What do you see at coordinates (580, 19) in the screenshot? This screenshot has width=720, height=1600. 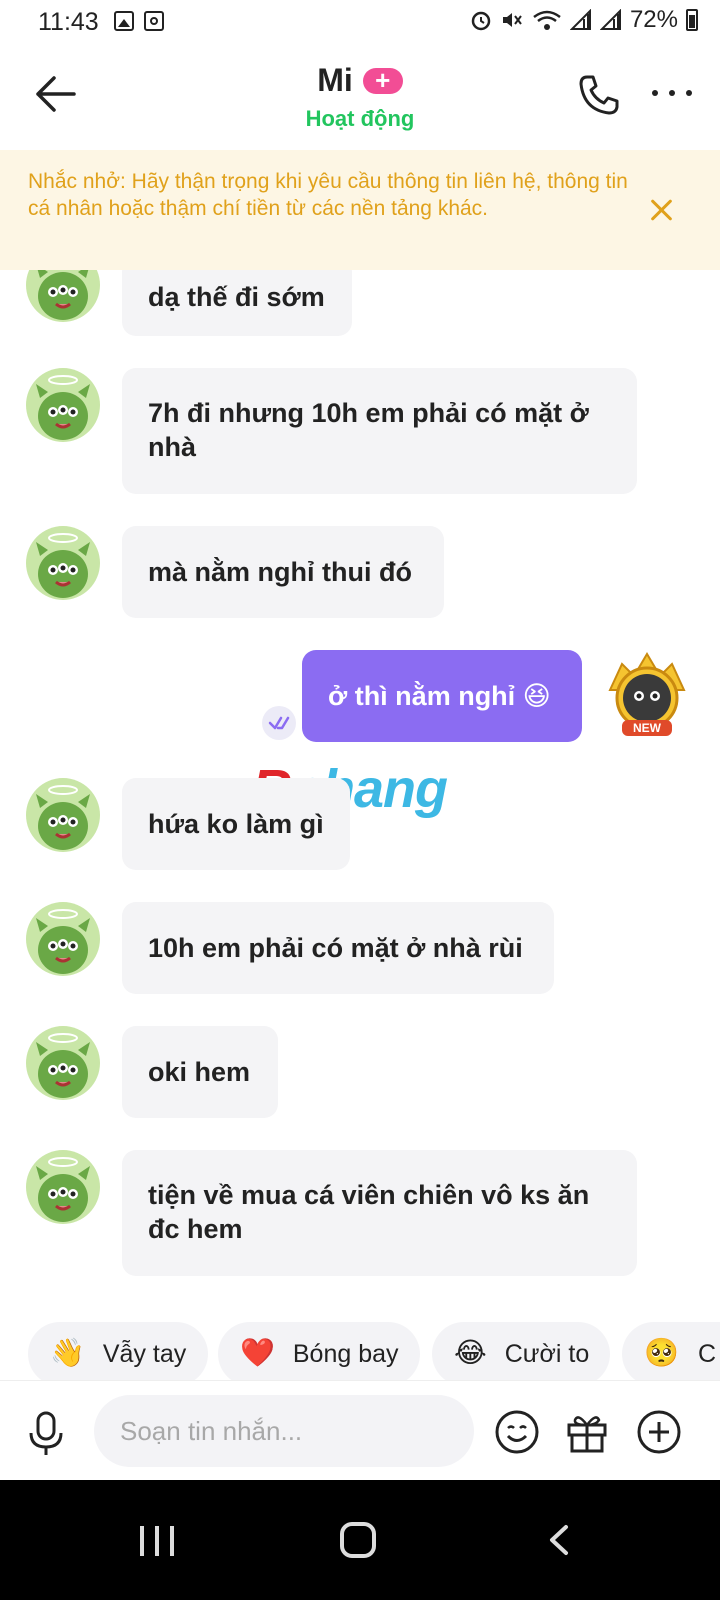 I see `signal-icon` at bounding box center [580, 19].